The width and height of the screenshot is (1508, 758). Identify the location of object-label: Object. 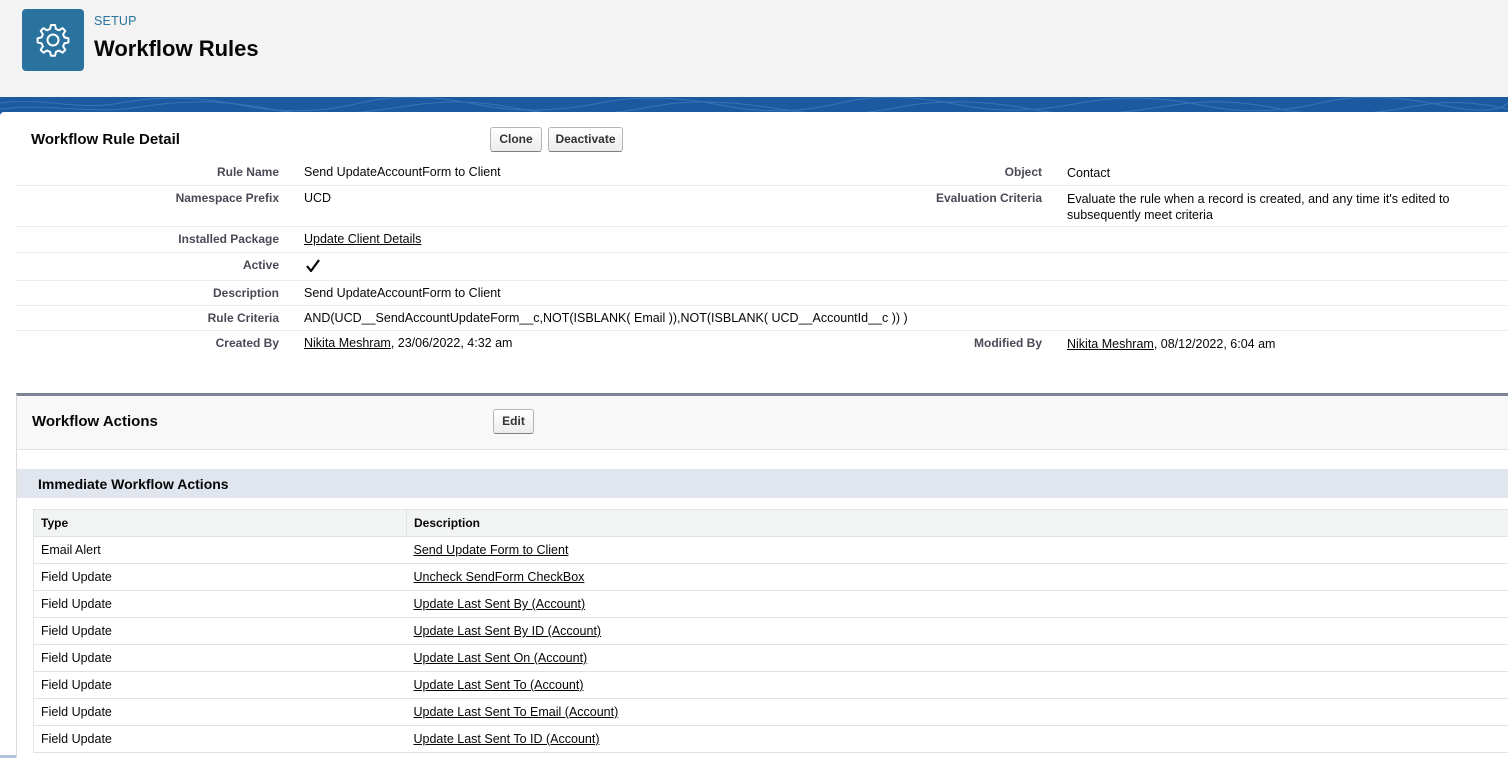
(939, 172).